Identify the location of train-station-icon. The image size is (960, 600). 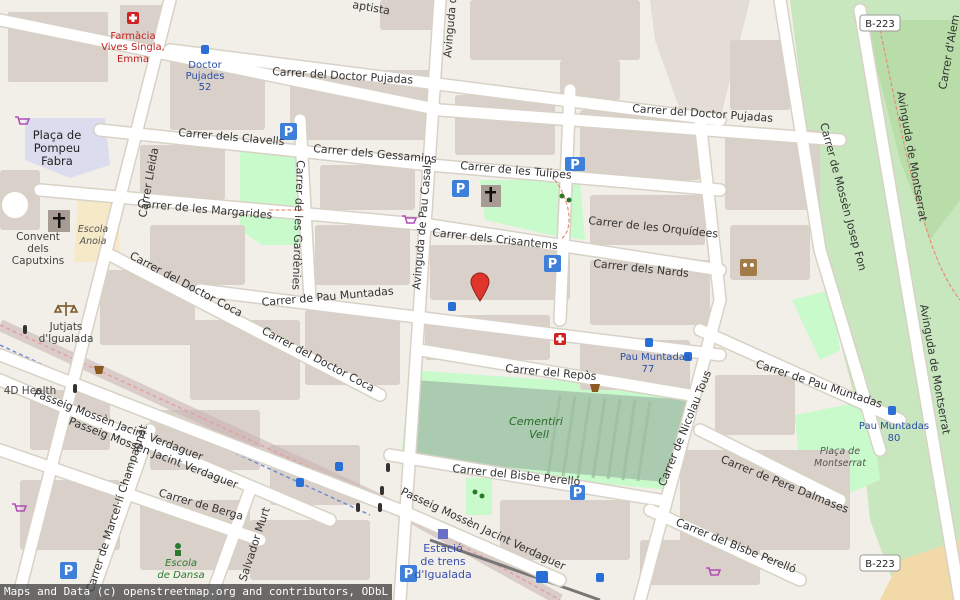
(443, 534).